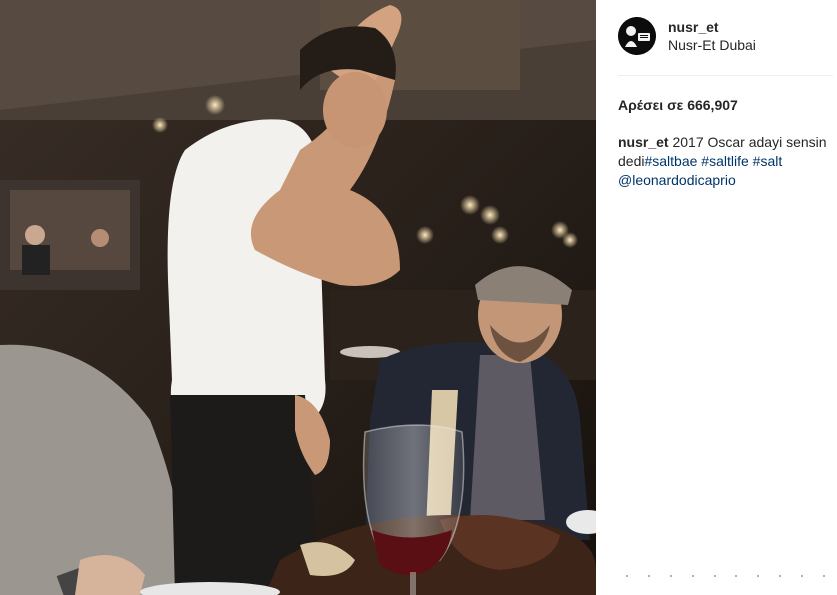  I want to click on likes-count: Αρέσει σε 666,907, so click(678, 105).